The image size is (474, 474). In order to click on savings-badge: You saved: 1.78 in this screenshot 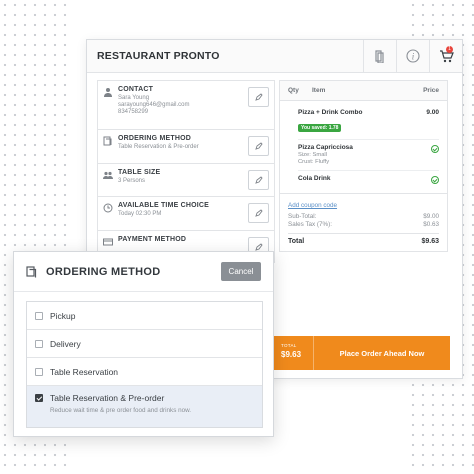, I will do `click(320, 128)`.